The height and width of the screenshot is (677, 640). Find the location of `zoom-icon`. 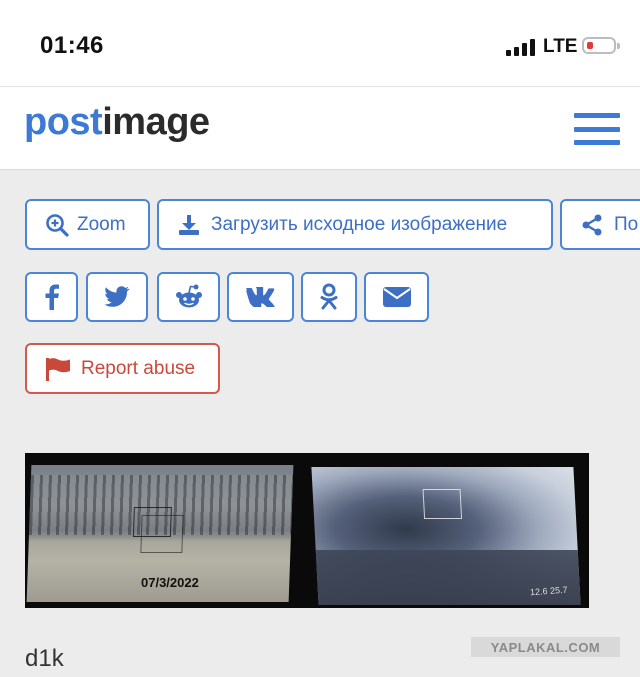

zoom-icon is located at coordinates (57, 225).